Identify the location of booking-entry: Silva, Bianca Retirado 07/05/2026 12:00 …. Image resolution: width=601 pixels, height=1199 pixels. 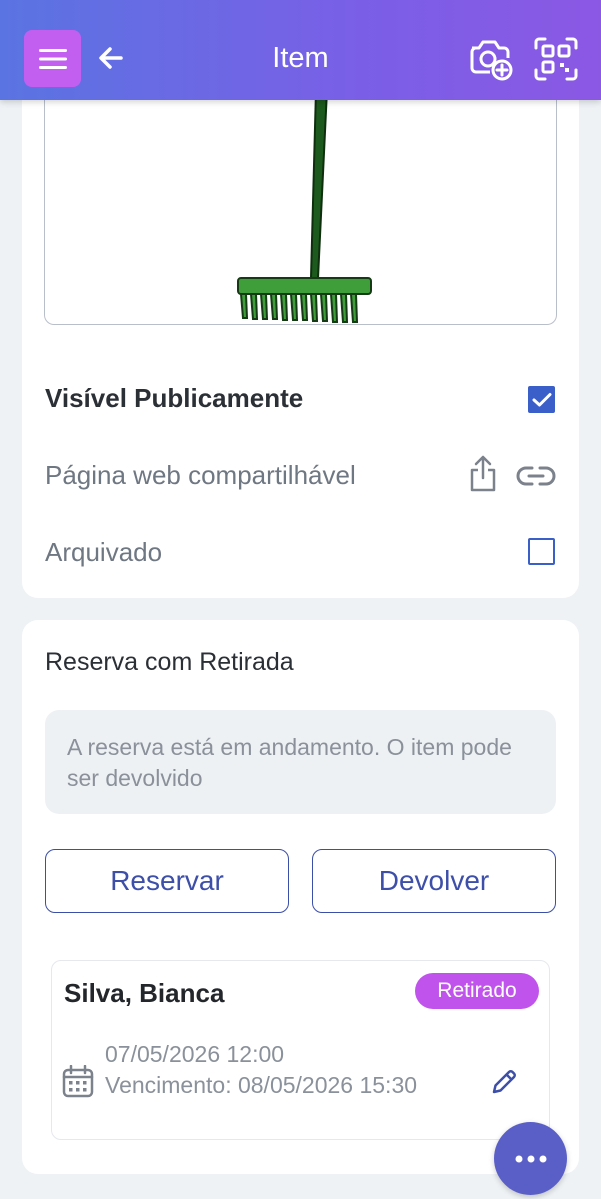
(300, 1050).